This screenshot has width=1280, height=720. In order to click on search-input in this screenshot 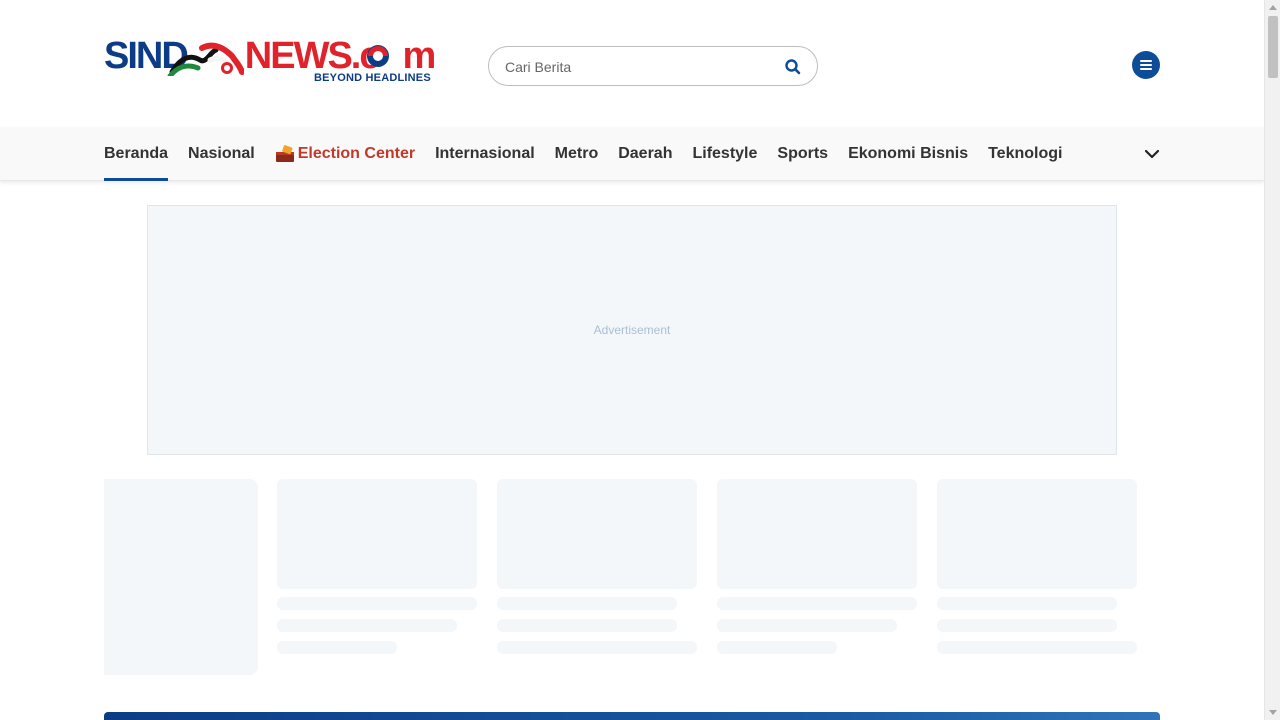, I will do `click(635, 67)`.